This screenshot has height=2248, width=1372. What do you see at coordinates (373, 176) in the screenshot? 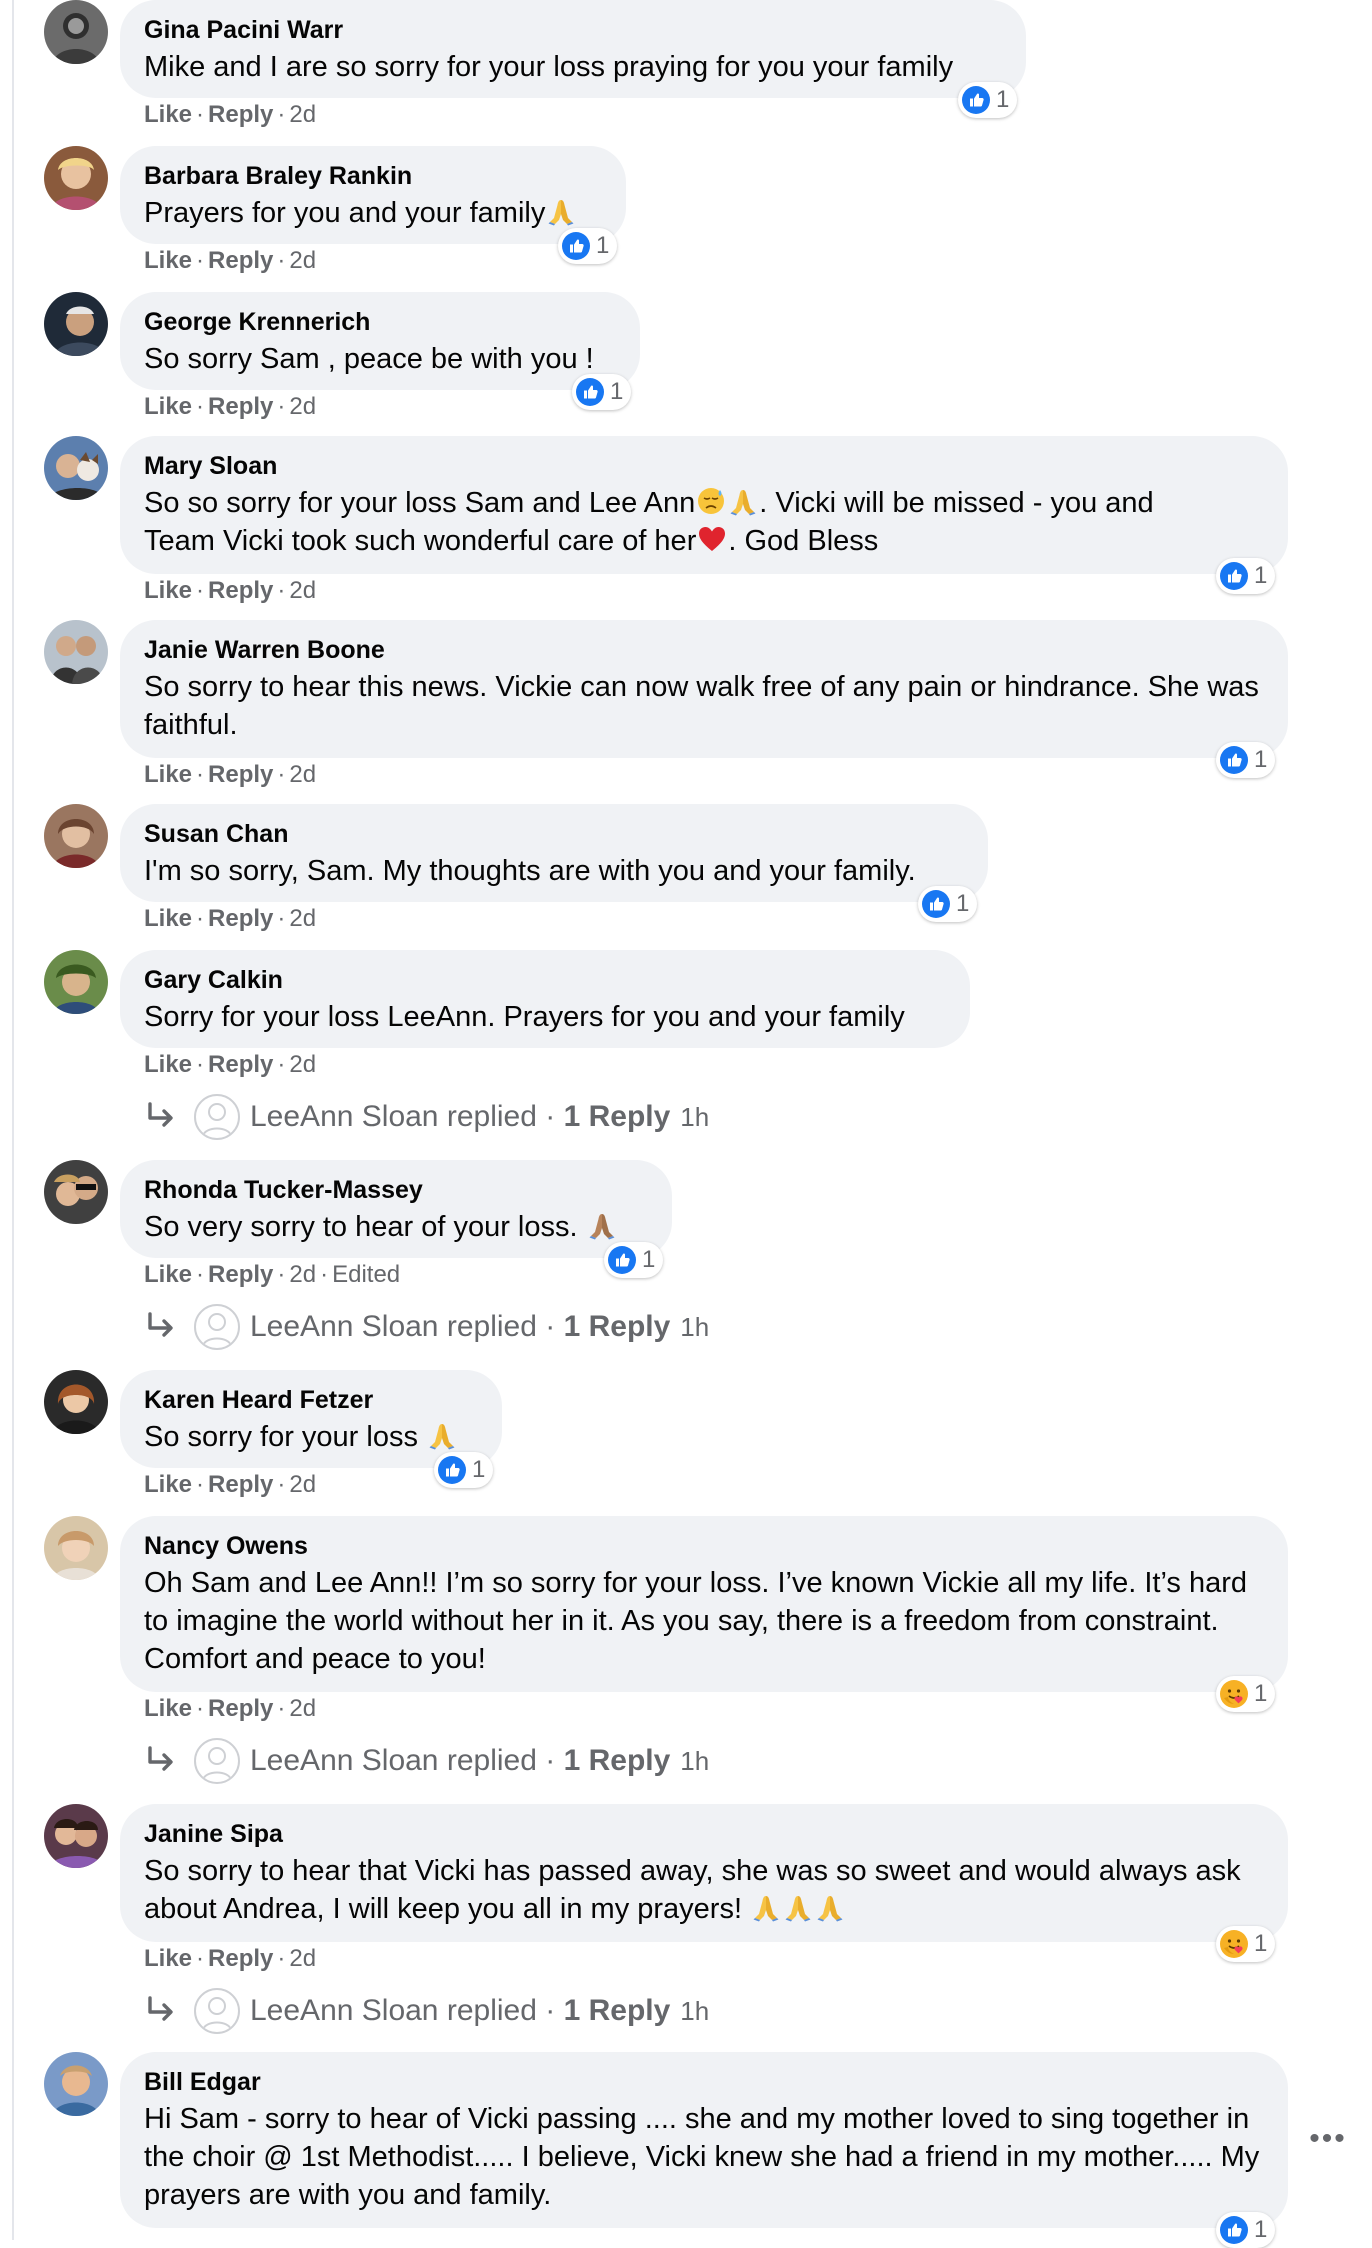
I see `comment-author: Barbara Braley Rankin` at bounding box center [373, 176].